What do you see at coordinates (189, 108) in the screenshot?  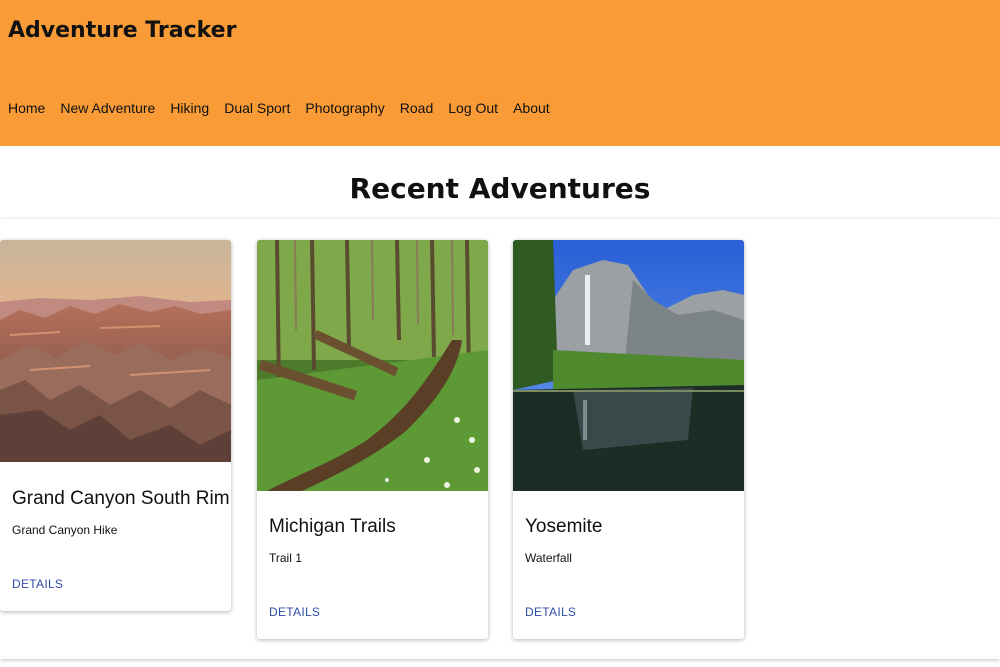 I see `nav-hiking: Hiking` at bounding box center [189, 108].